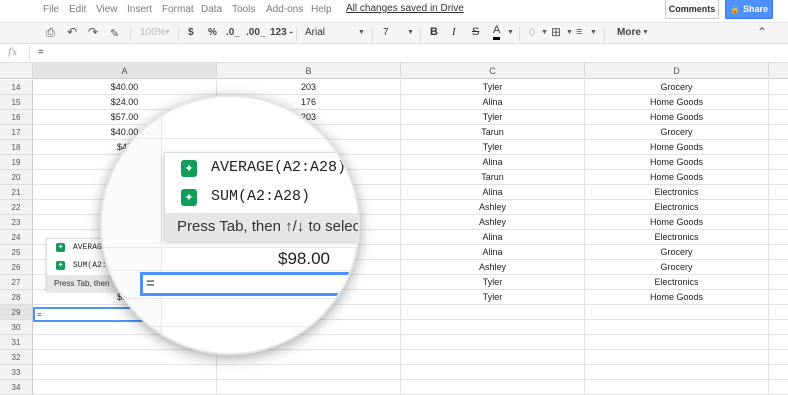 The image size is (788, 395). Describe the element at coordinates (556, 32) in the screenshot. I see `borders-icon: ⊞` at that location.